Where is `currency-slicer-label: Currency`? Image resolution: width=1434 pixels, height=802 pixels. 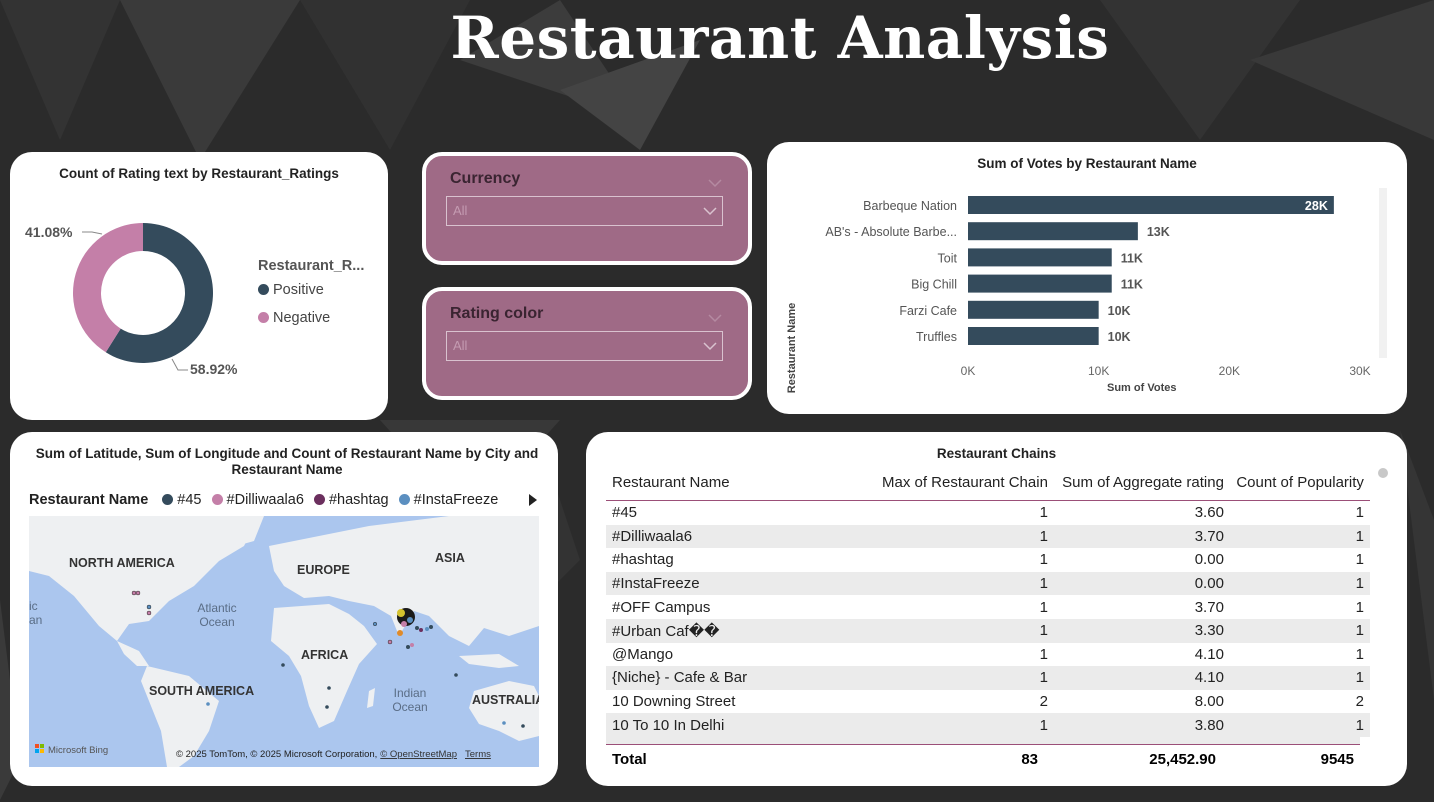 currency-slicer-label: Currency is located at coordinates (485, 178).